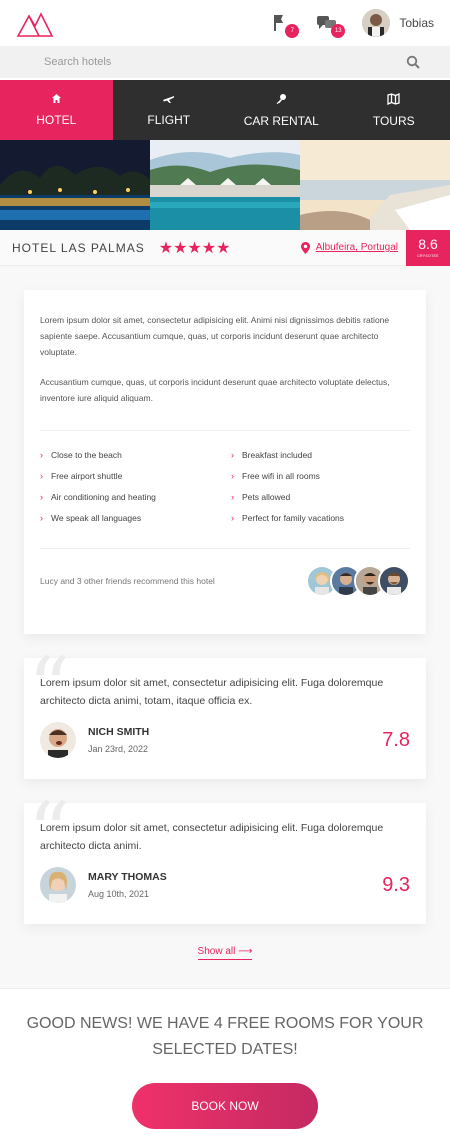 The height and width of the screenshot is (1145, 450). I want to click on map-icon, so click(393, 98).